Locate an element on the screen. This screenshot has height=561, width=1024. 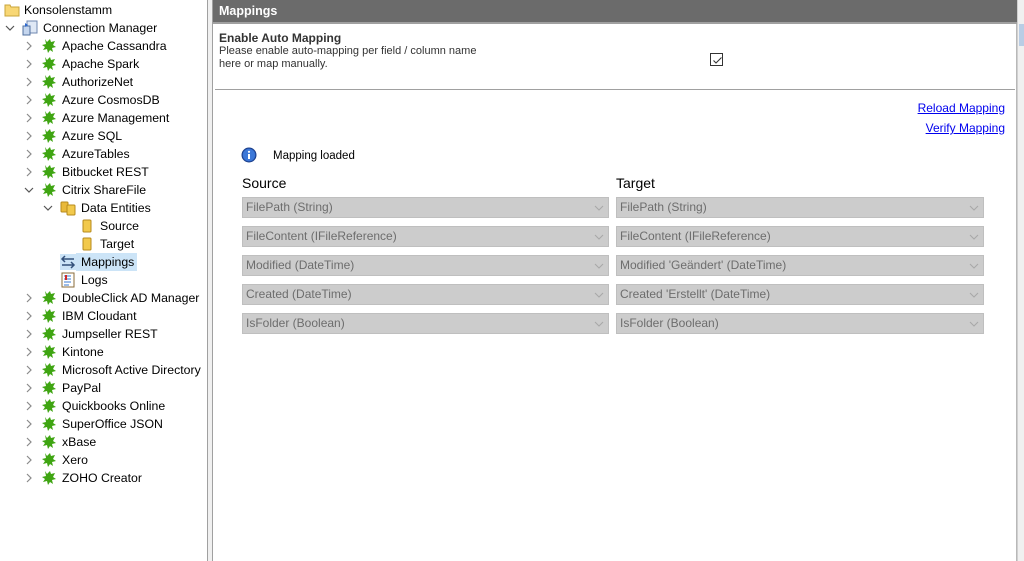
auto-mapping-checkbox is located at coordinates (716, 59).